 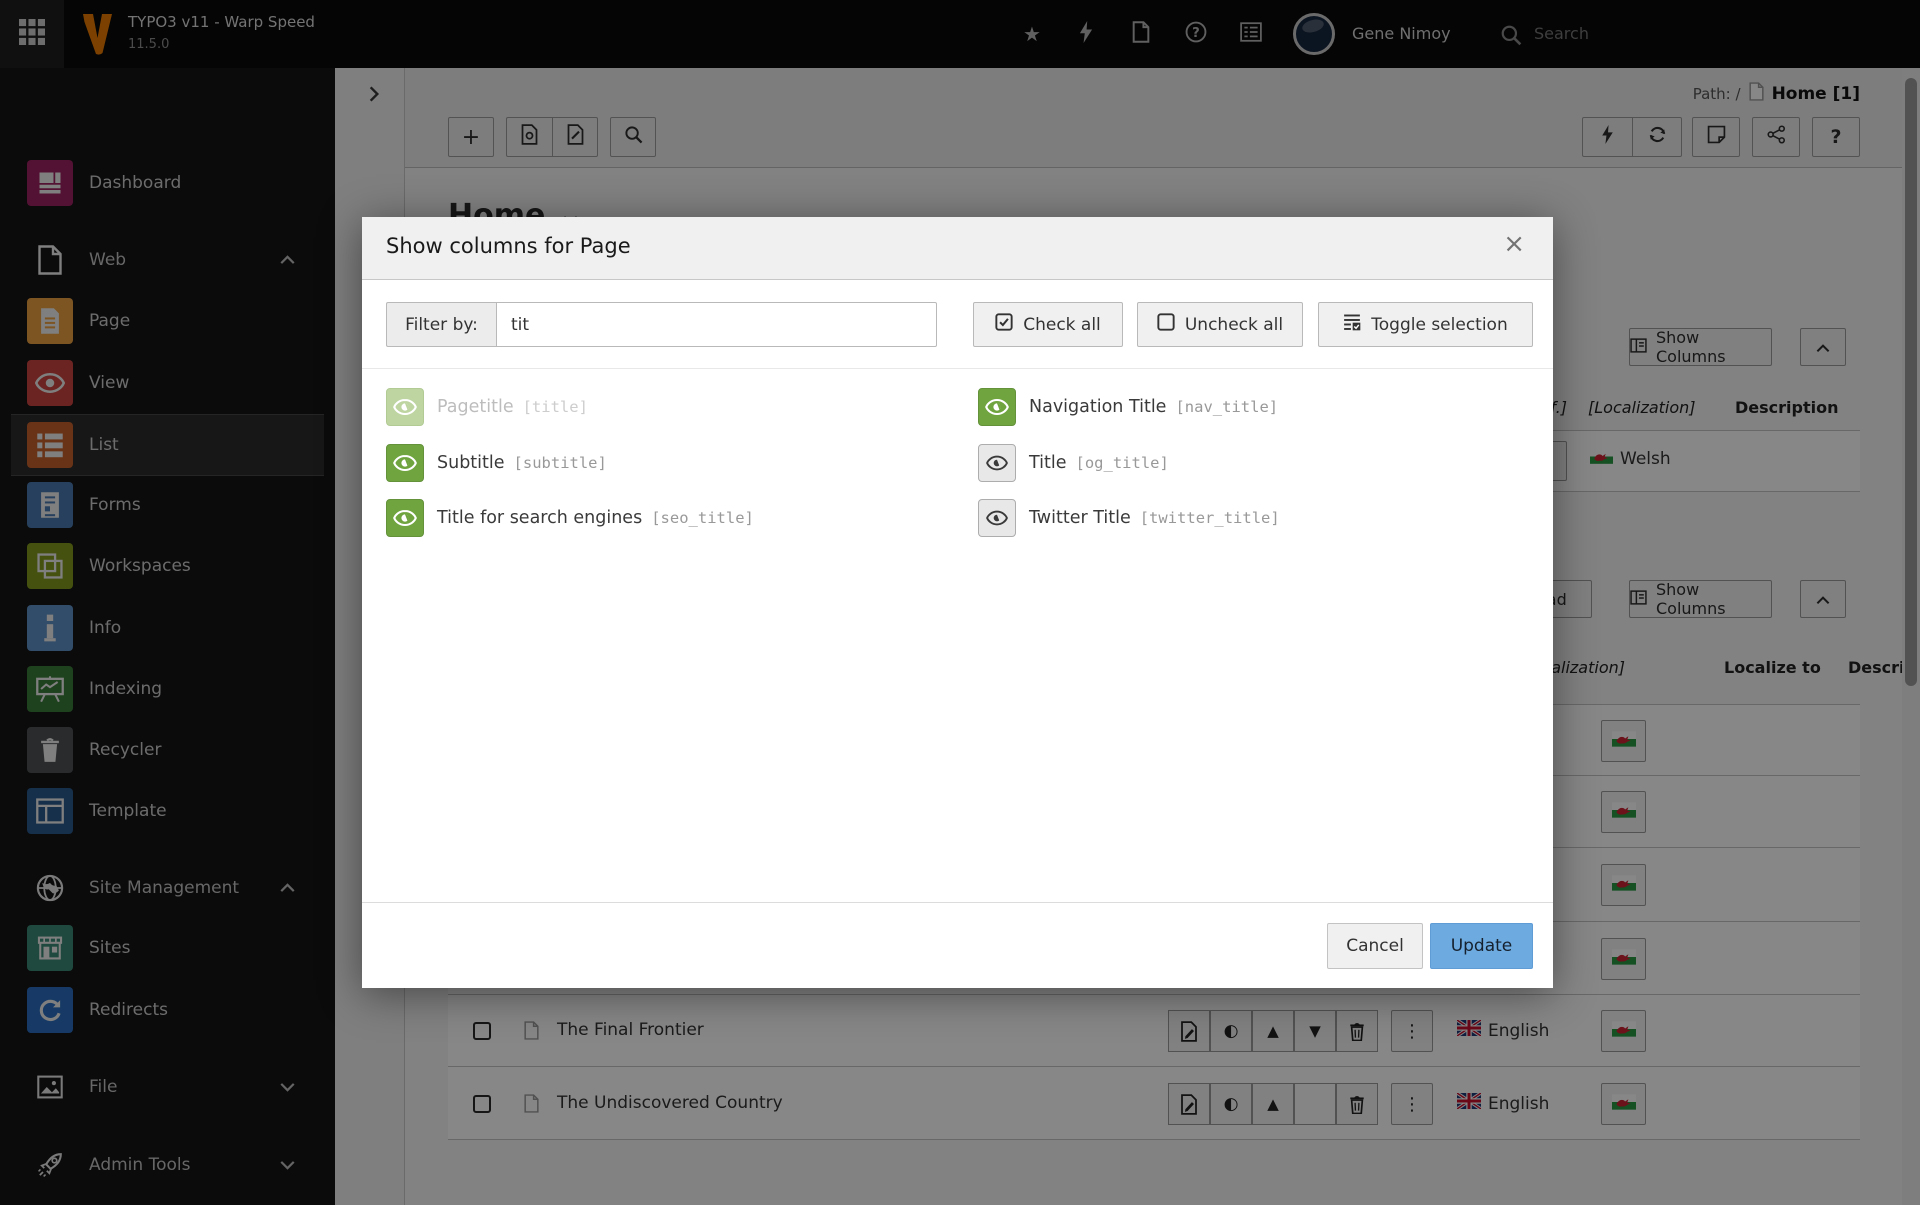 I want to click on filter-input, so click(x=716, y=324).